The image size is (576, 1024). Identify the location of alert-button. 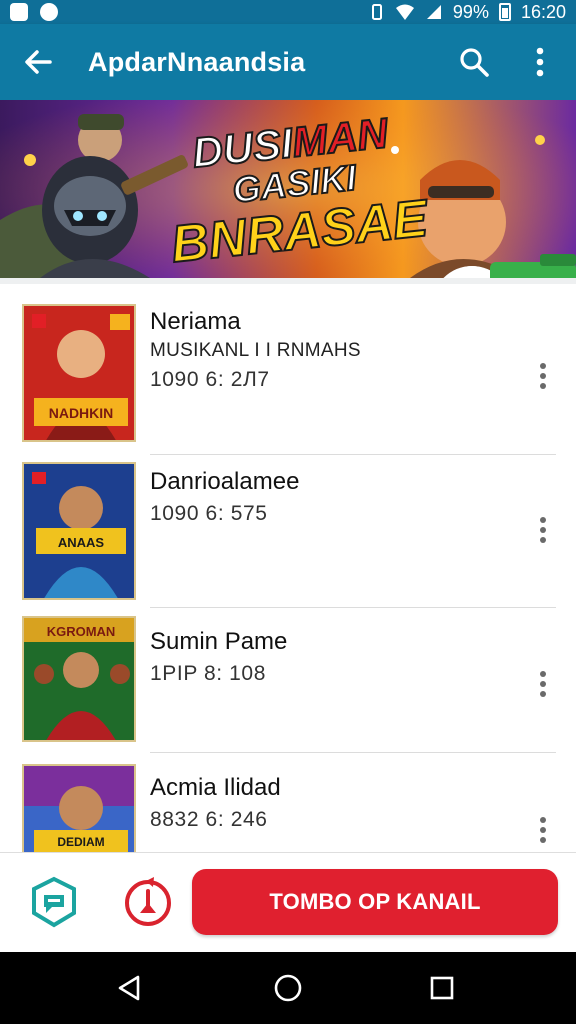
(148, 903).